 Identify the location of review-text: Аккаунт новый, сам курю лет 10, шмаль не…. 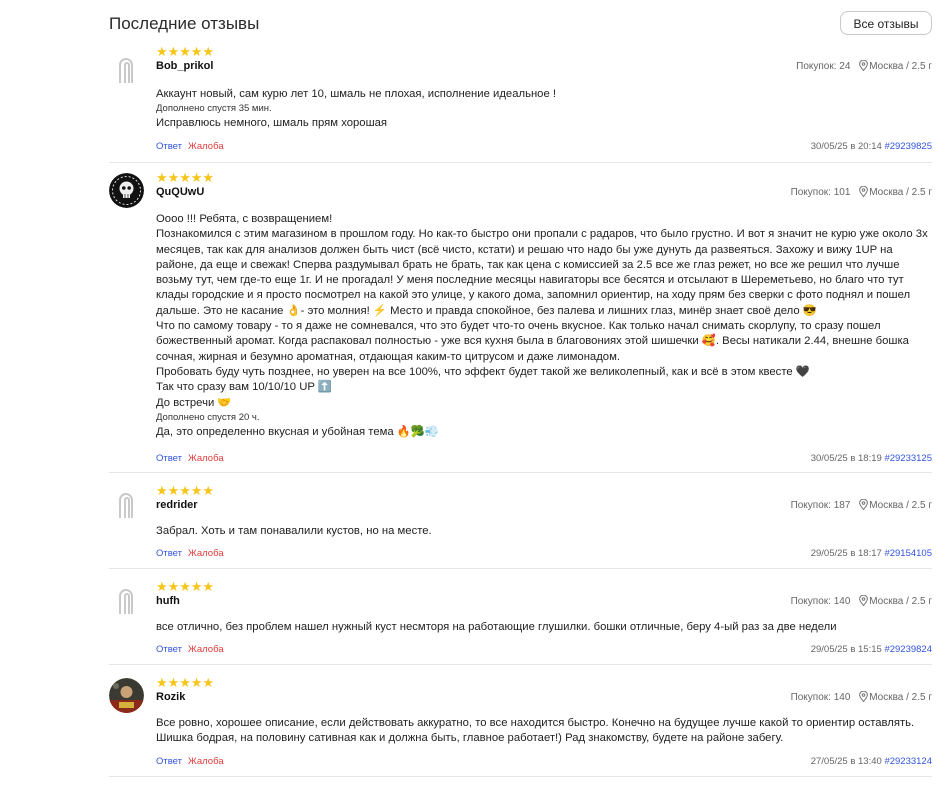
(356, 94).